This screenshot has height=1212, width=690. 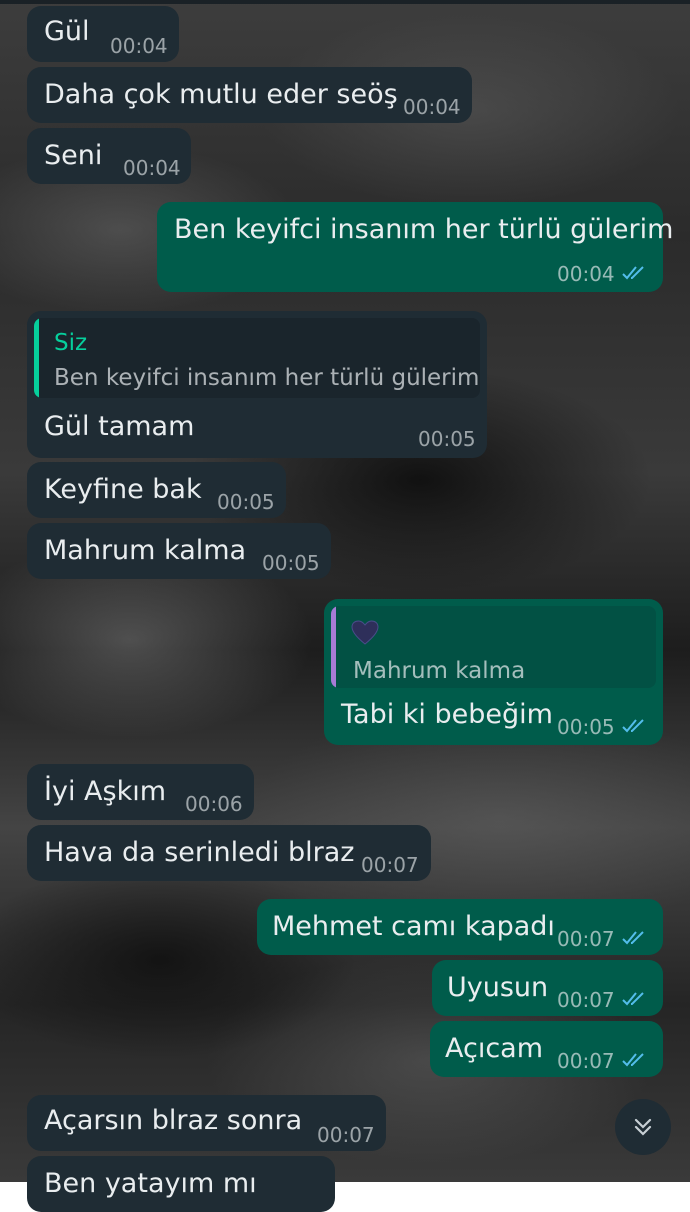 I want to click on heart-icon, so click(x=365, y=632).